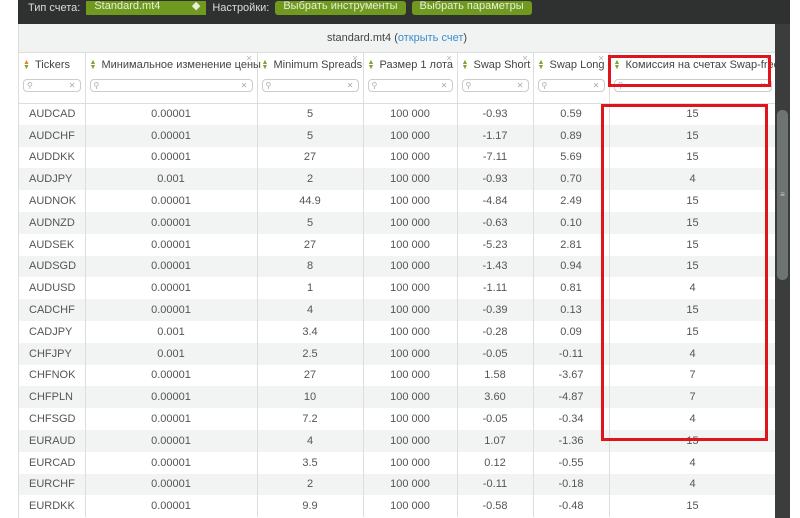 The width and height of the screenshot is (800, 518). I want to click on table-cell: CHFJPY, so click(52, 353).